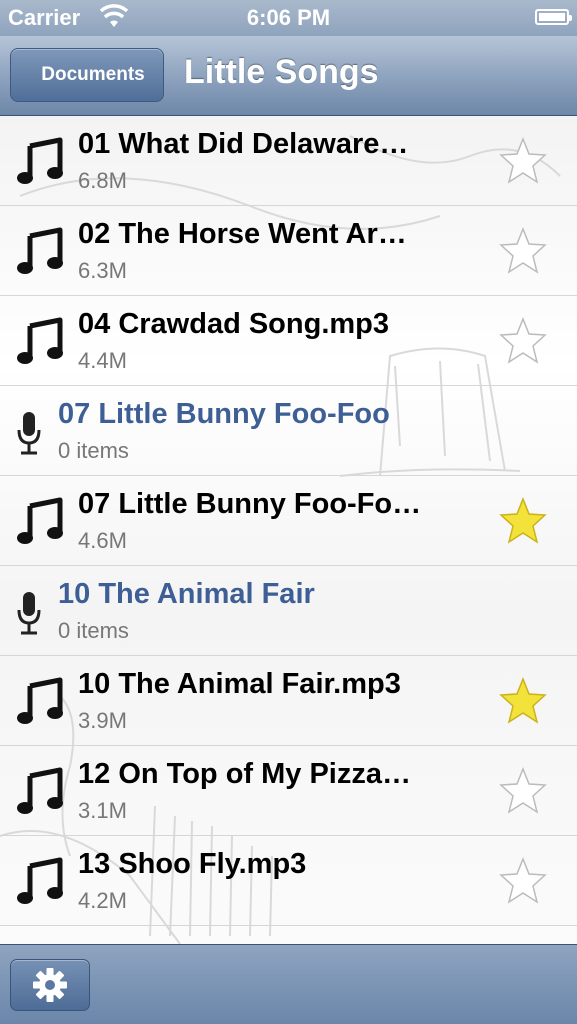 The width and height of the screenshot is (577, 1024). Describe the element at coordinates (288, 701) in the screenshot. I see `song-row: 10 The Animal Fair.mp3 3.9M` at that location.